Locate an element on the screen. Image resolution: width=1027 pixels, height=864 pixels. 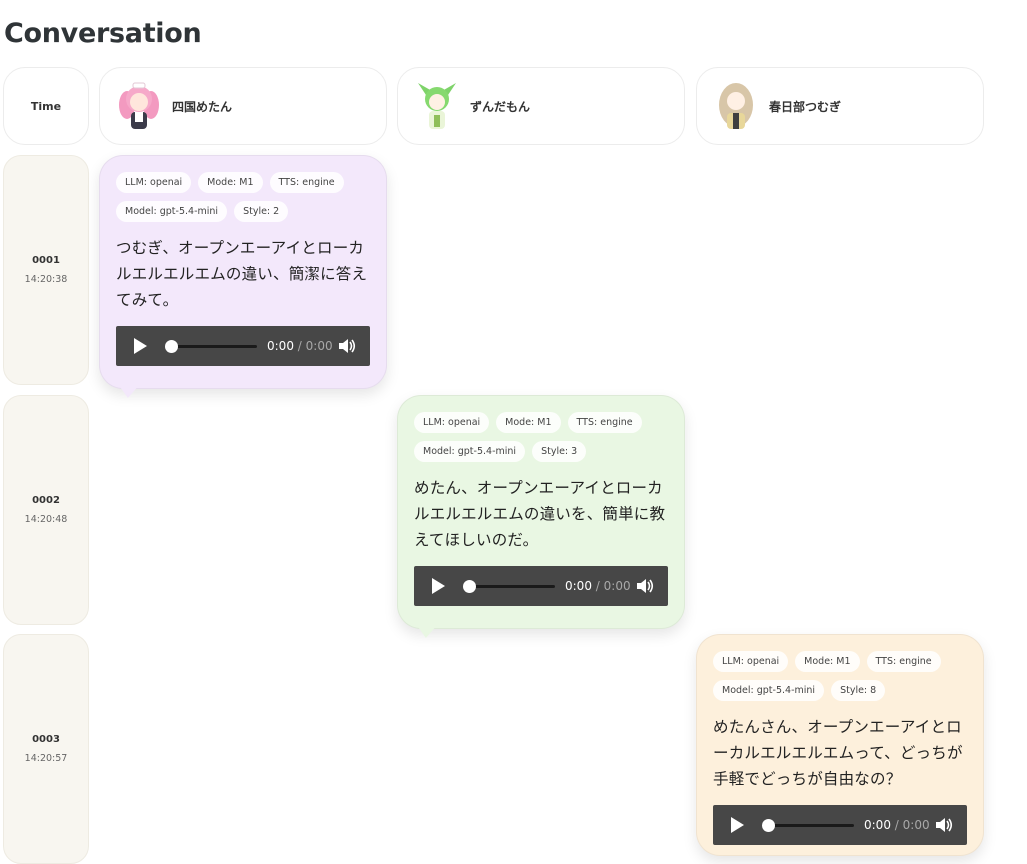
time-header-label: Time is located at coordinates (46, 106).